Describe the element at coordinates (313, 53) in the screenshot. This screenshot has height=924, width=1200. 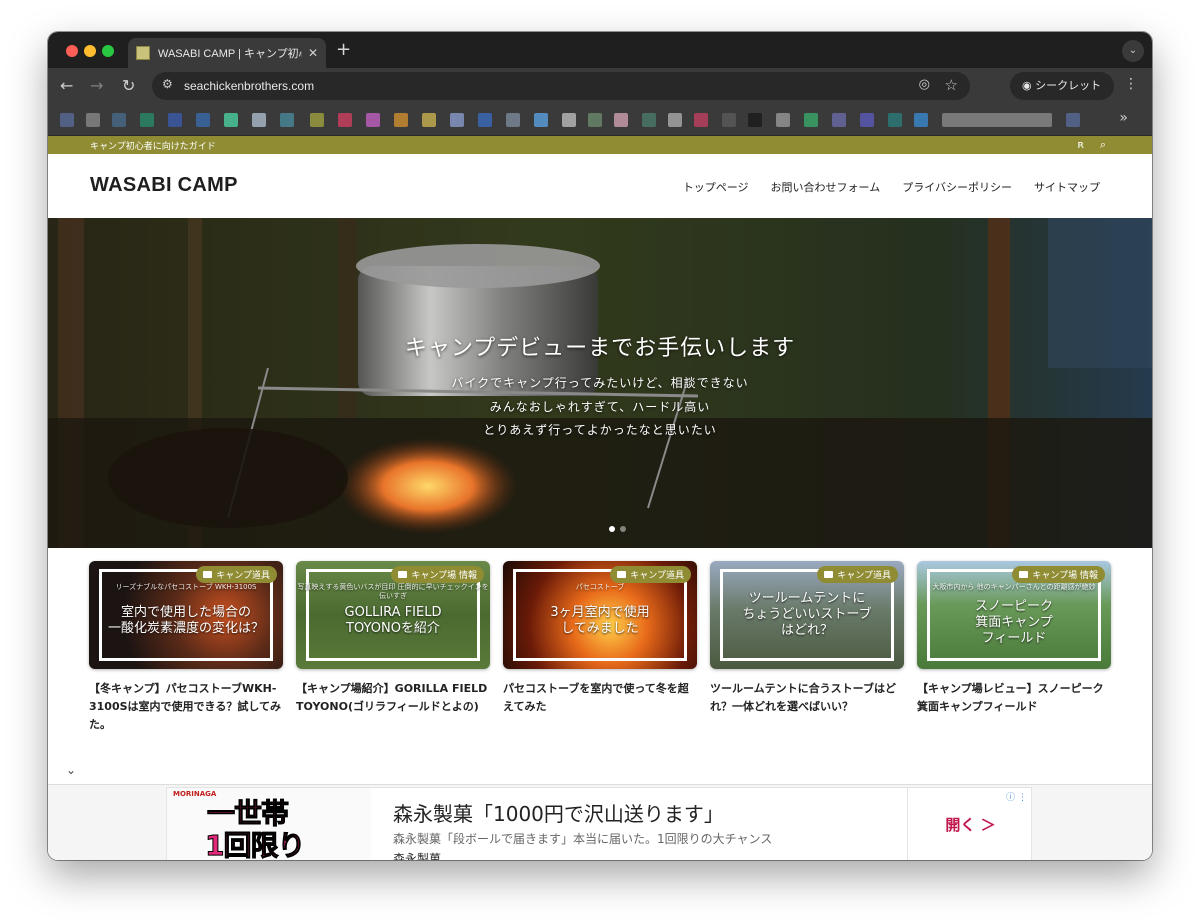
I see `tab-close-icon: ✕` at that location.